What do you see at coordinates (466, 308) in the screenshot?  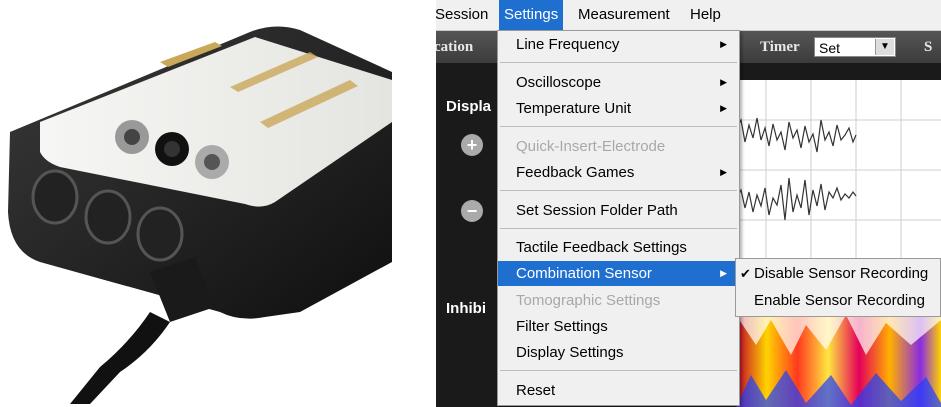 I see `inhibit-label: Inhibi` at bounding box center [466, 308].